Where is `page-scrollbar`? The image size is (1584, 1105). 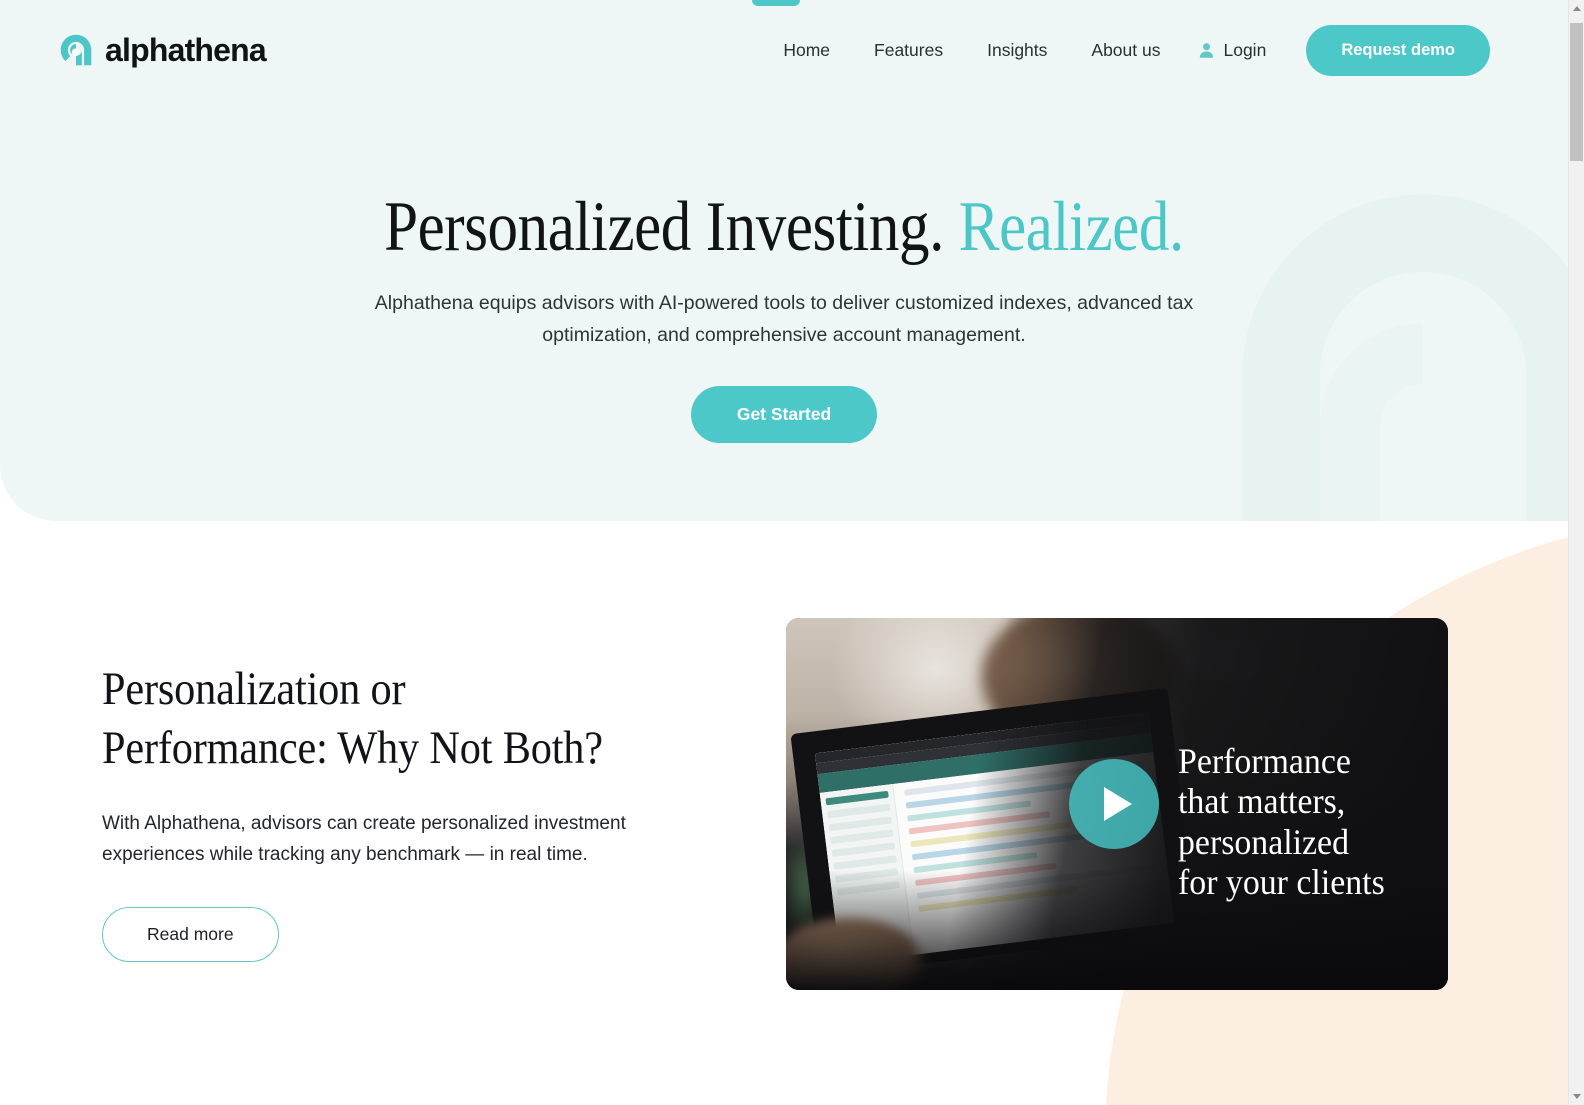
page-scrollbar is located at coordinates (1576, 552).